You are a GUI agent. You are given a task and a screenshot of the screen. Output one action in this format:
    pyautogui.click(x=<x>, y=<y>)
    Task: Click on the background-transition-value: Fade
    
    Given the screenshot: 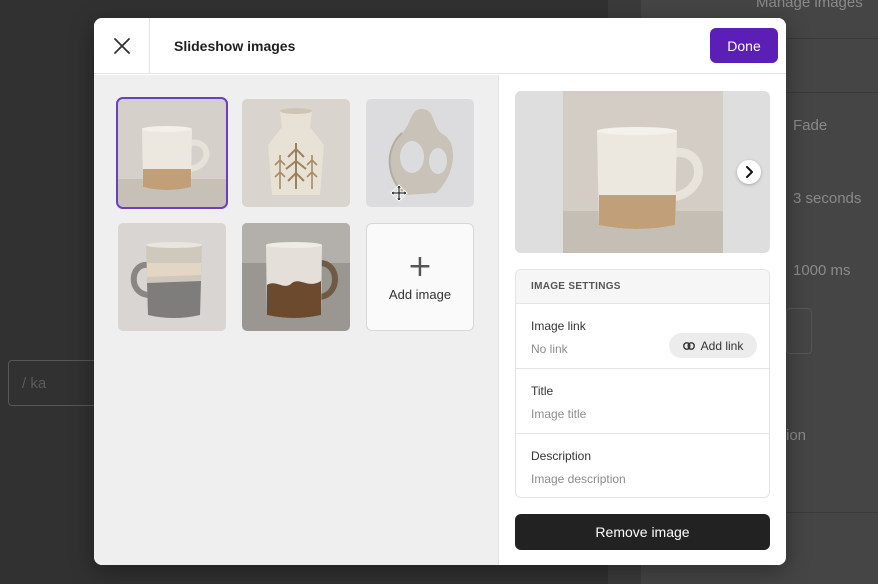 What is the action you would take?
    pyautogui.click(x=810, y=125)
    